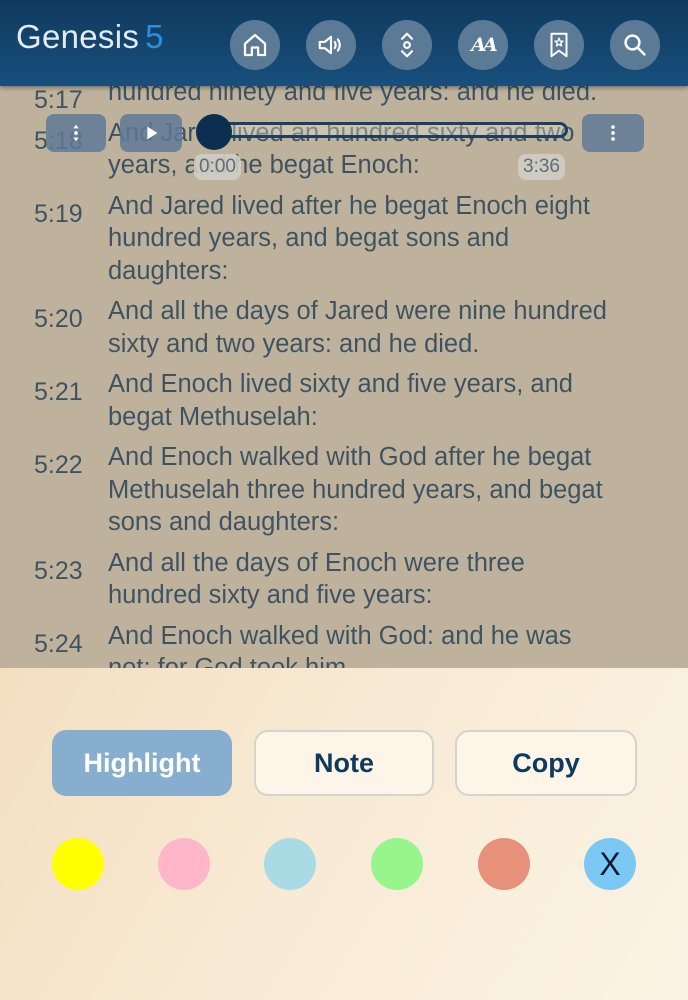 This screenshot has height=1000, width=688. I want to click on book-name: Genesis, so click(78, 36).